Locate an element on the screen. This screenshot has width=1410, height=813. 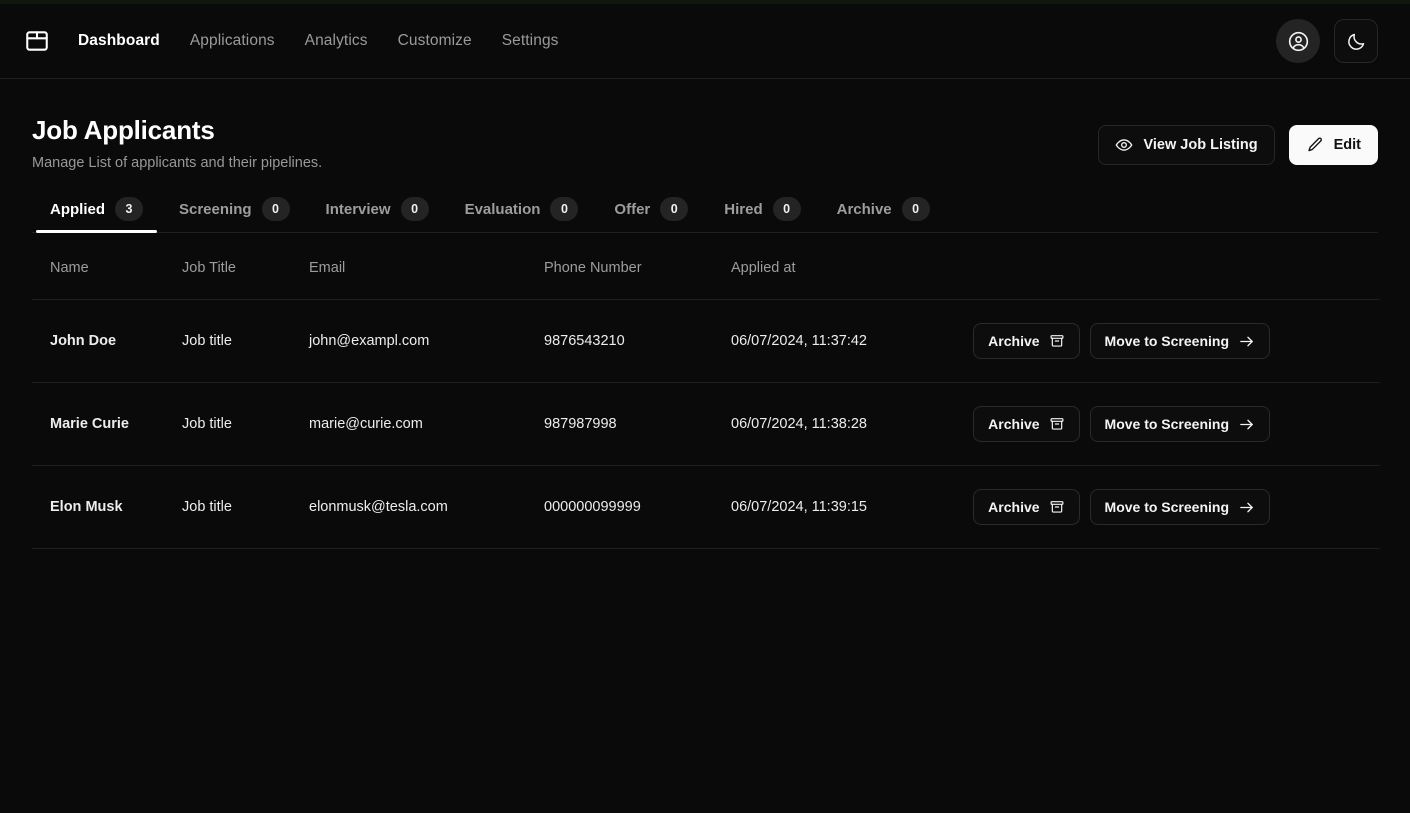
page-header-actions: View Job Listing Edit is located at coordinates (1238, 140).